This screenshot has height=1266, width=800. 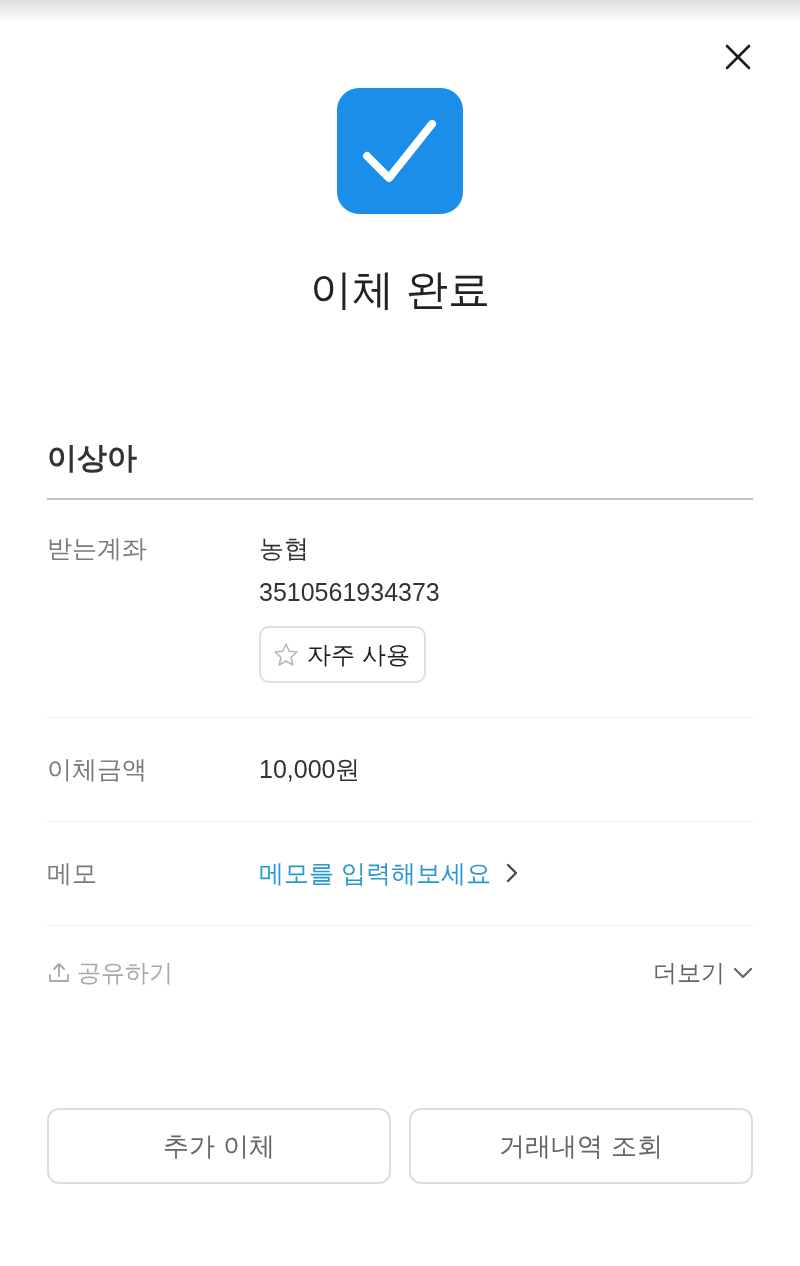 What do you see at coordinates (581, 1146) in the screenshot?
I see `action-button: 거래내역 조회` at bounding box center [581, 1146].